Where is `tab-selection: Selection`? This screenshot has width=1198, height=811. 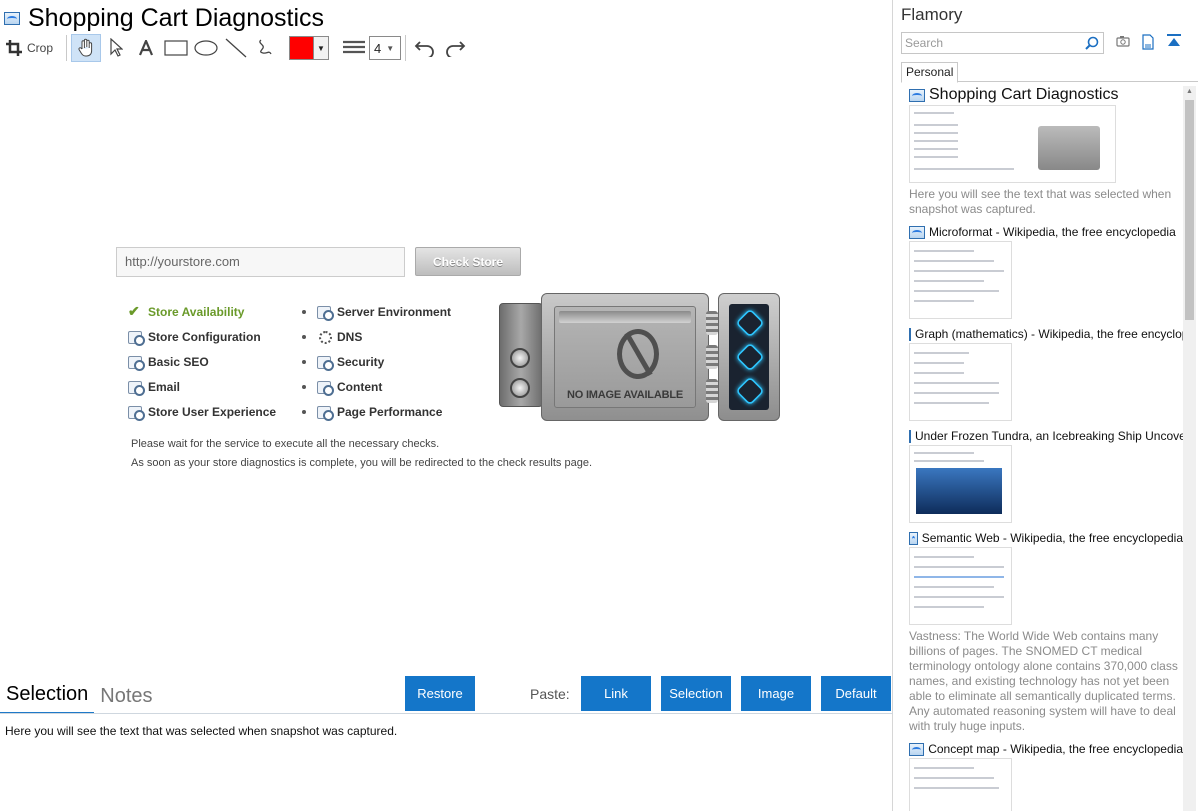
tab-selection: Selection is located at coordinates (47, 698).